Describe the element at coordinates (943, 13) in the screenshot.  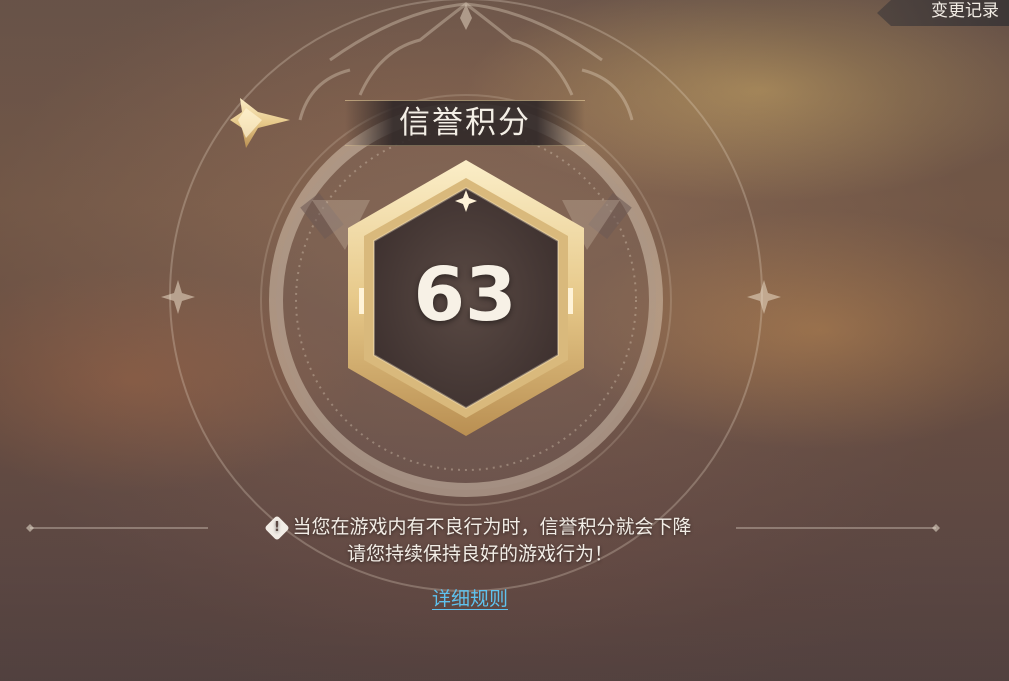
I see `change-history-button: 变更记录` at that location.